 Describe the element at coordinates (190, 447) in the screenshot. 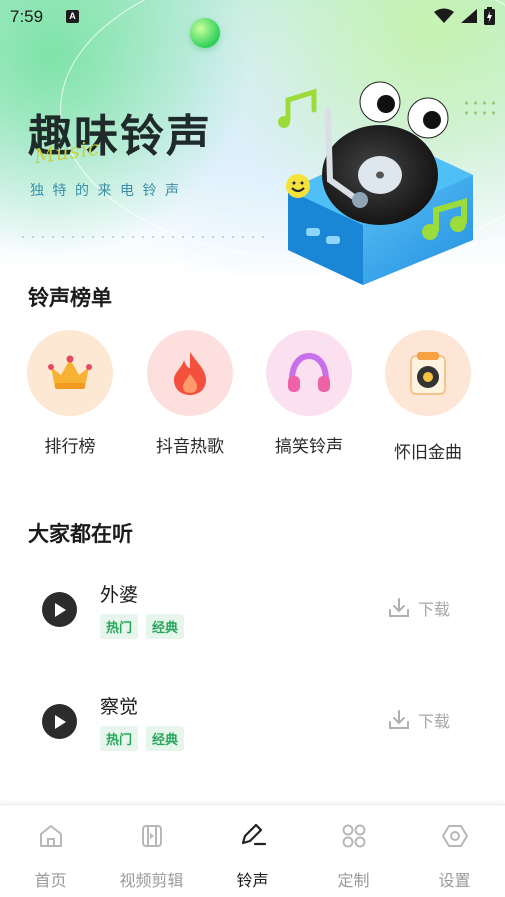

I see `category-label: 抖音热歌` at that location.